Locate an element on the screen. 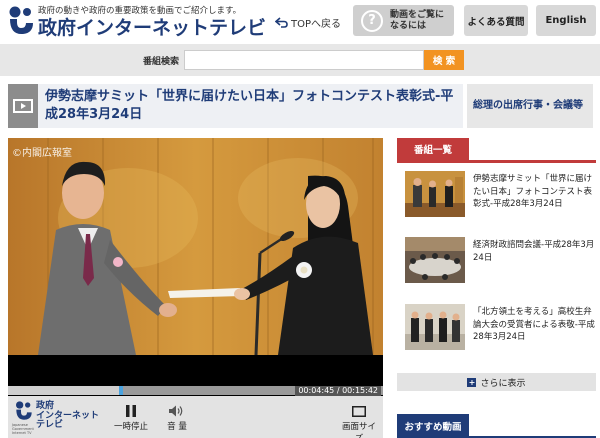 This screenshot has height=438, width=600. seek-handle is located at coordinates (121, 390).